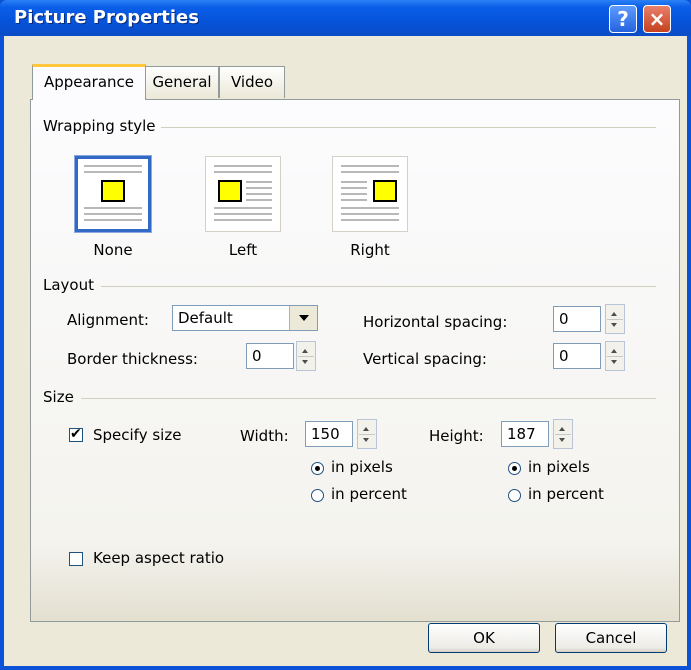  Describe the element at coordinates (329, 434) in the screenshot. I see `width-input: 150` at that location.